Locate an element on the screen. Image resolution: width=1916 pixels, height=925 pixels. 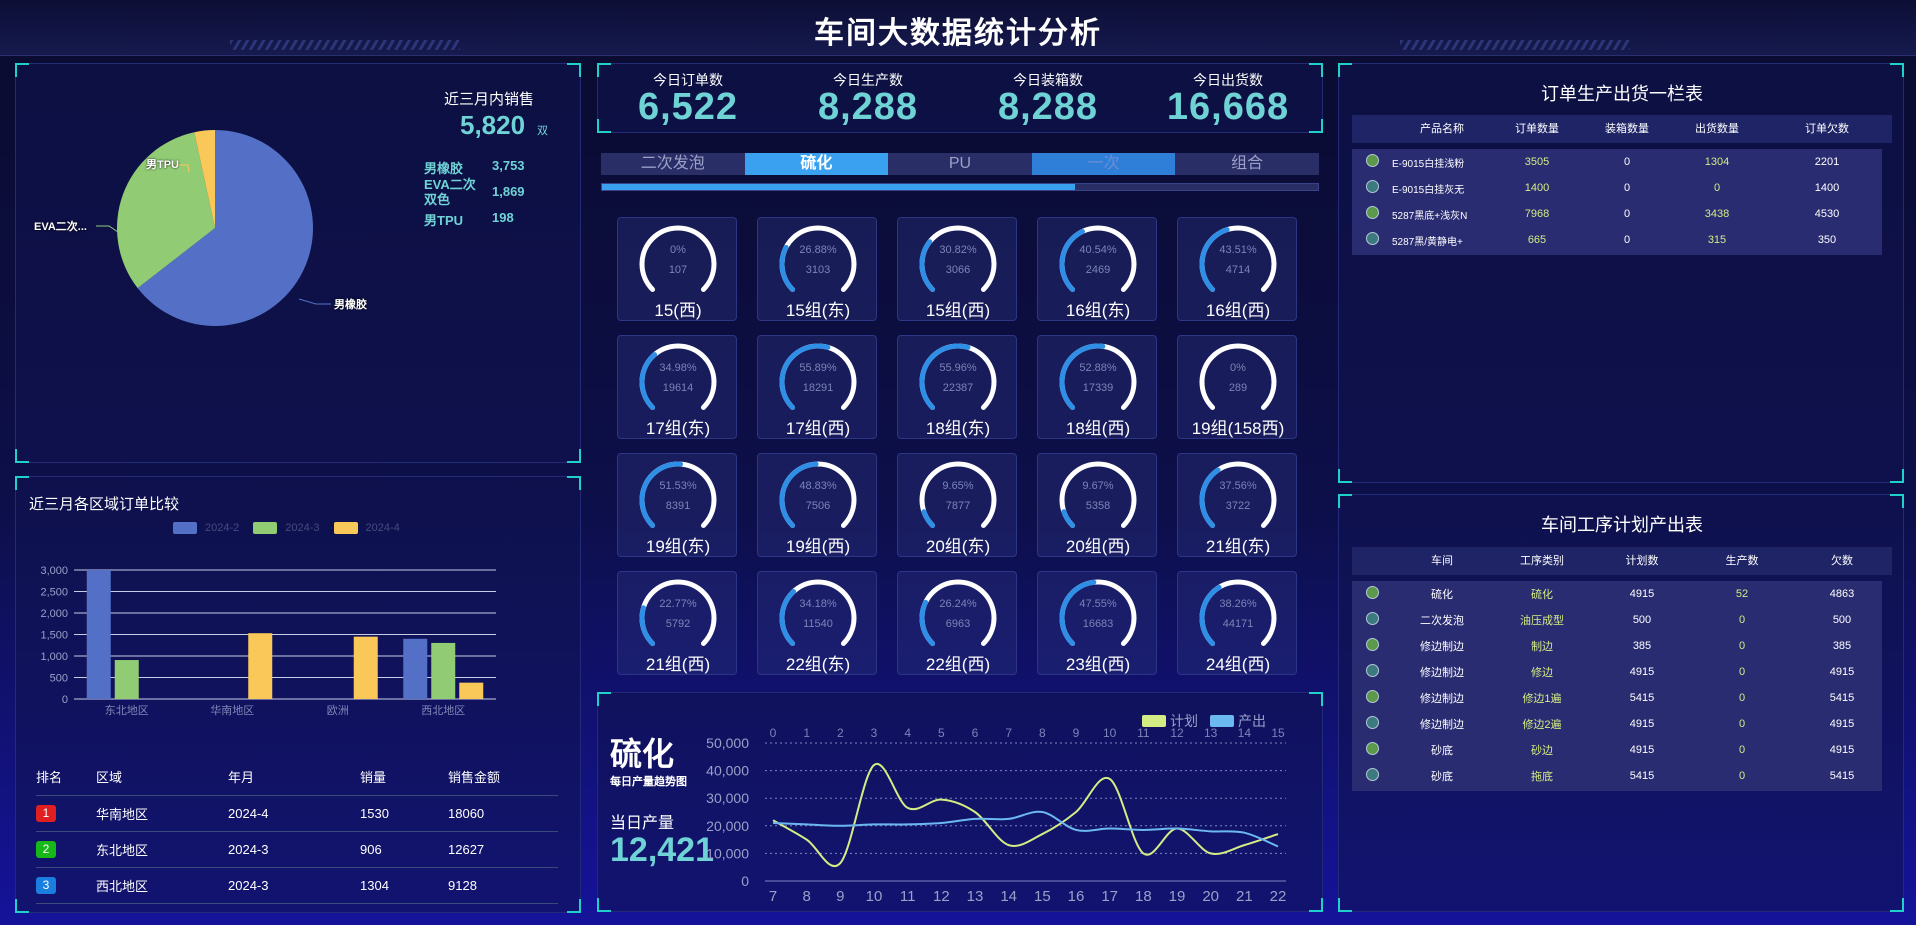
gauge-percent: 0% is located at coordinates (1238, 368).